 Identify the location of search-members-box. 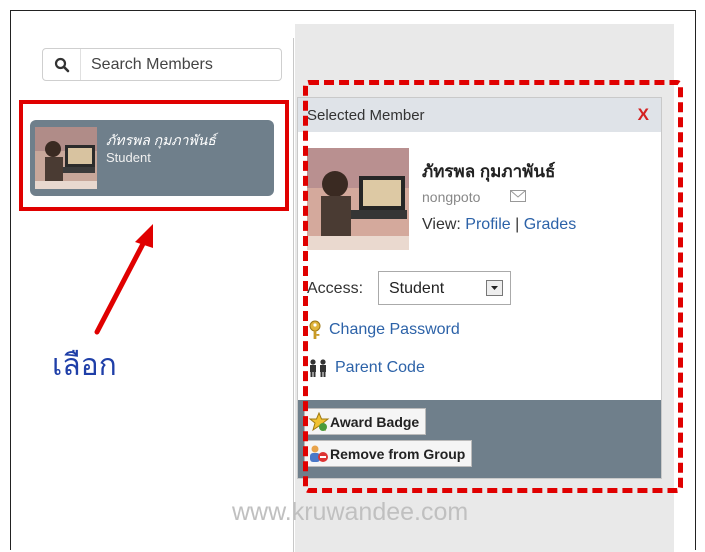
(162, 64).